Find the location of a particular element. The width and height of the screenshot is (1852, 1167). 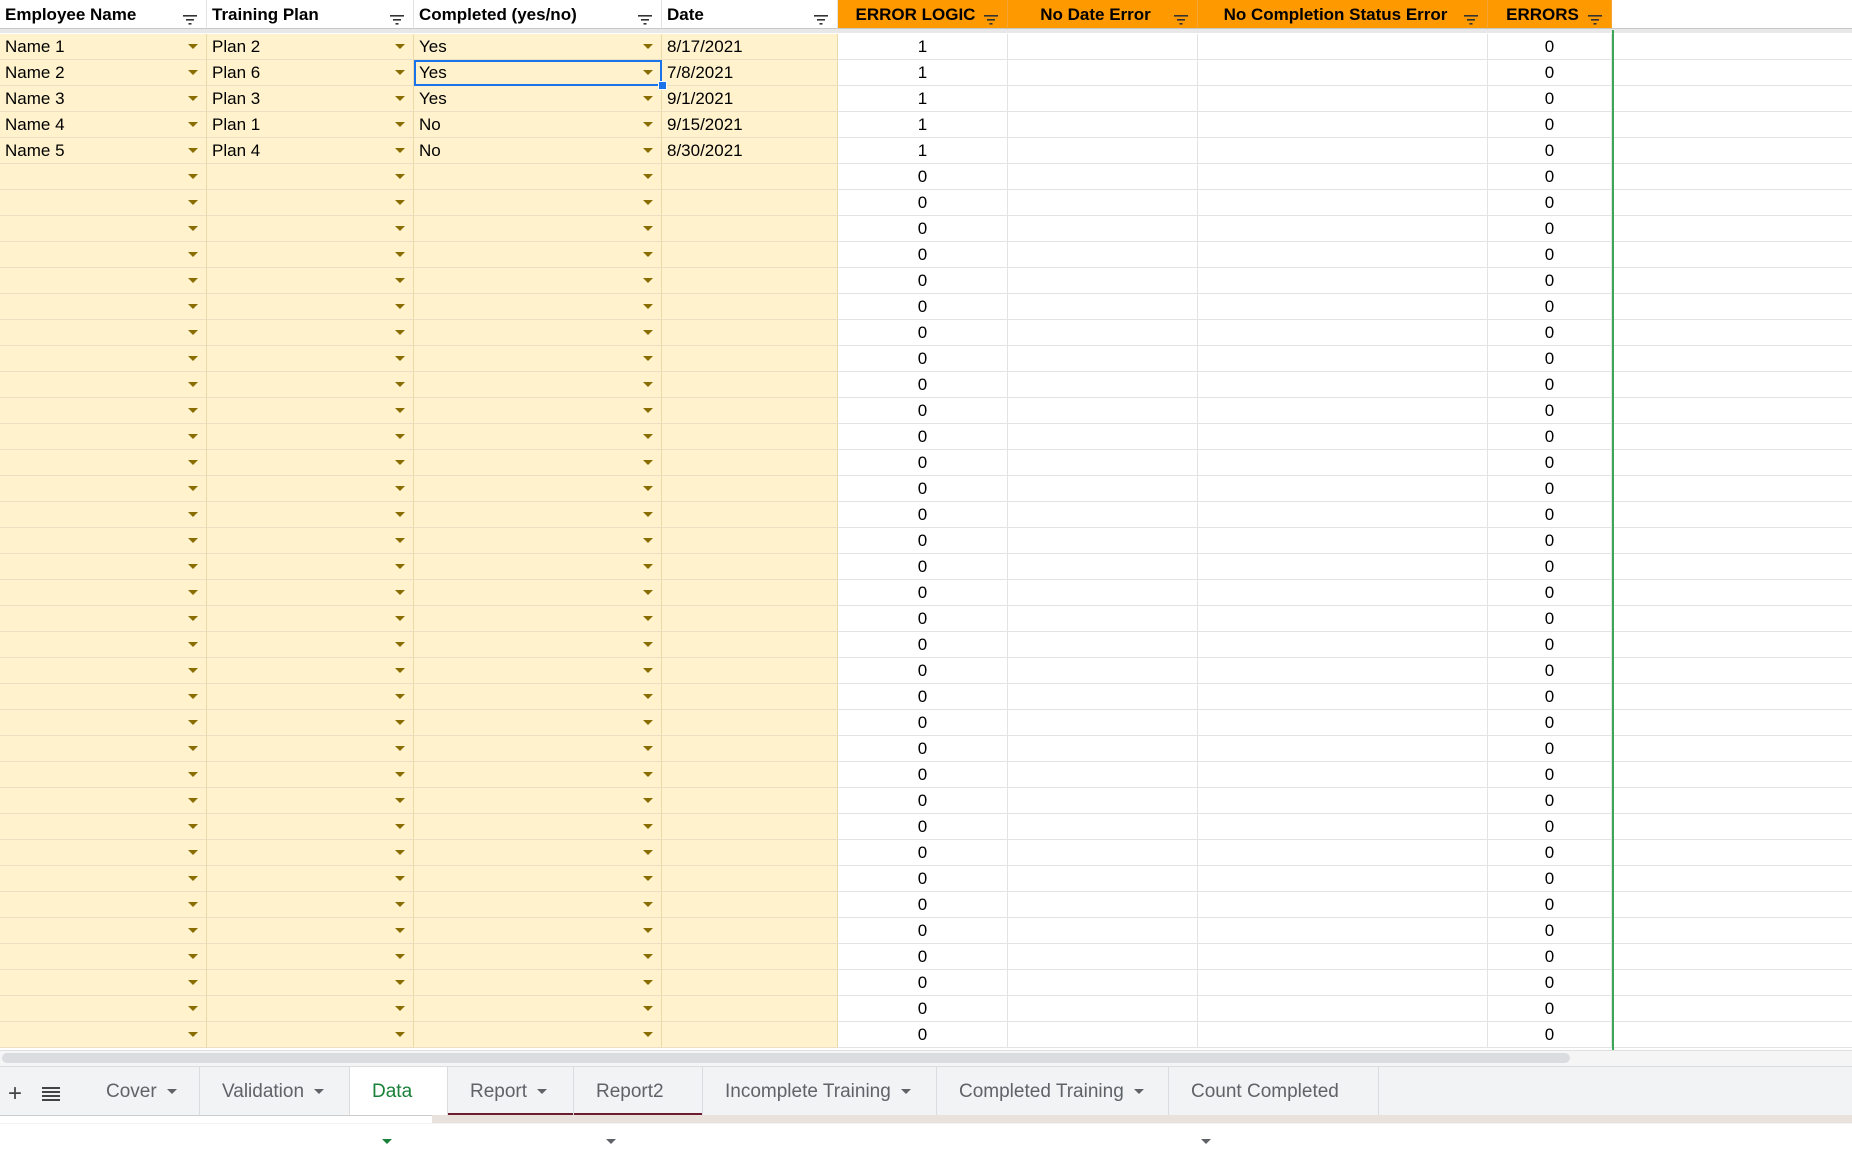

sheet-tab: Validation is located at coordinates (275, 1092).